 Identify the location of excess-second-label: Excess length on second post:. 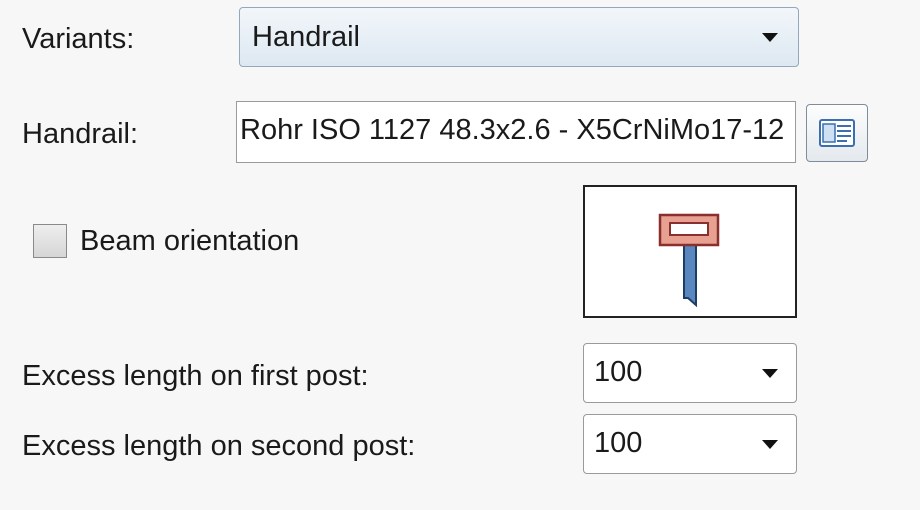
(219, 446).